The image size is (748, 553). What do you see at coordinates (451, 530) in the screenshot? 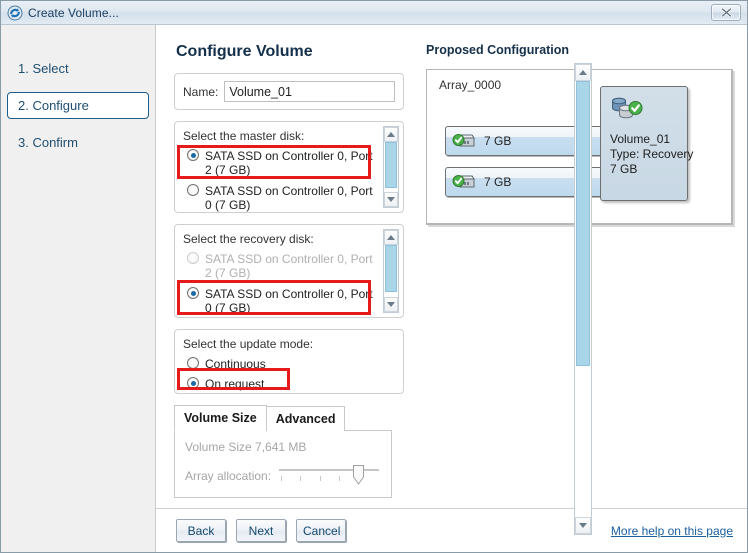
I see `footer-bar: Back Next Cancel More help on this page` at bounding box center [451, 530].